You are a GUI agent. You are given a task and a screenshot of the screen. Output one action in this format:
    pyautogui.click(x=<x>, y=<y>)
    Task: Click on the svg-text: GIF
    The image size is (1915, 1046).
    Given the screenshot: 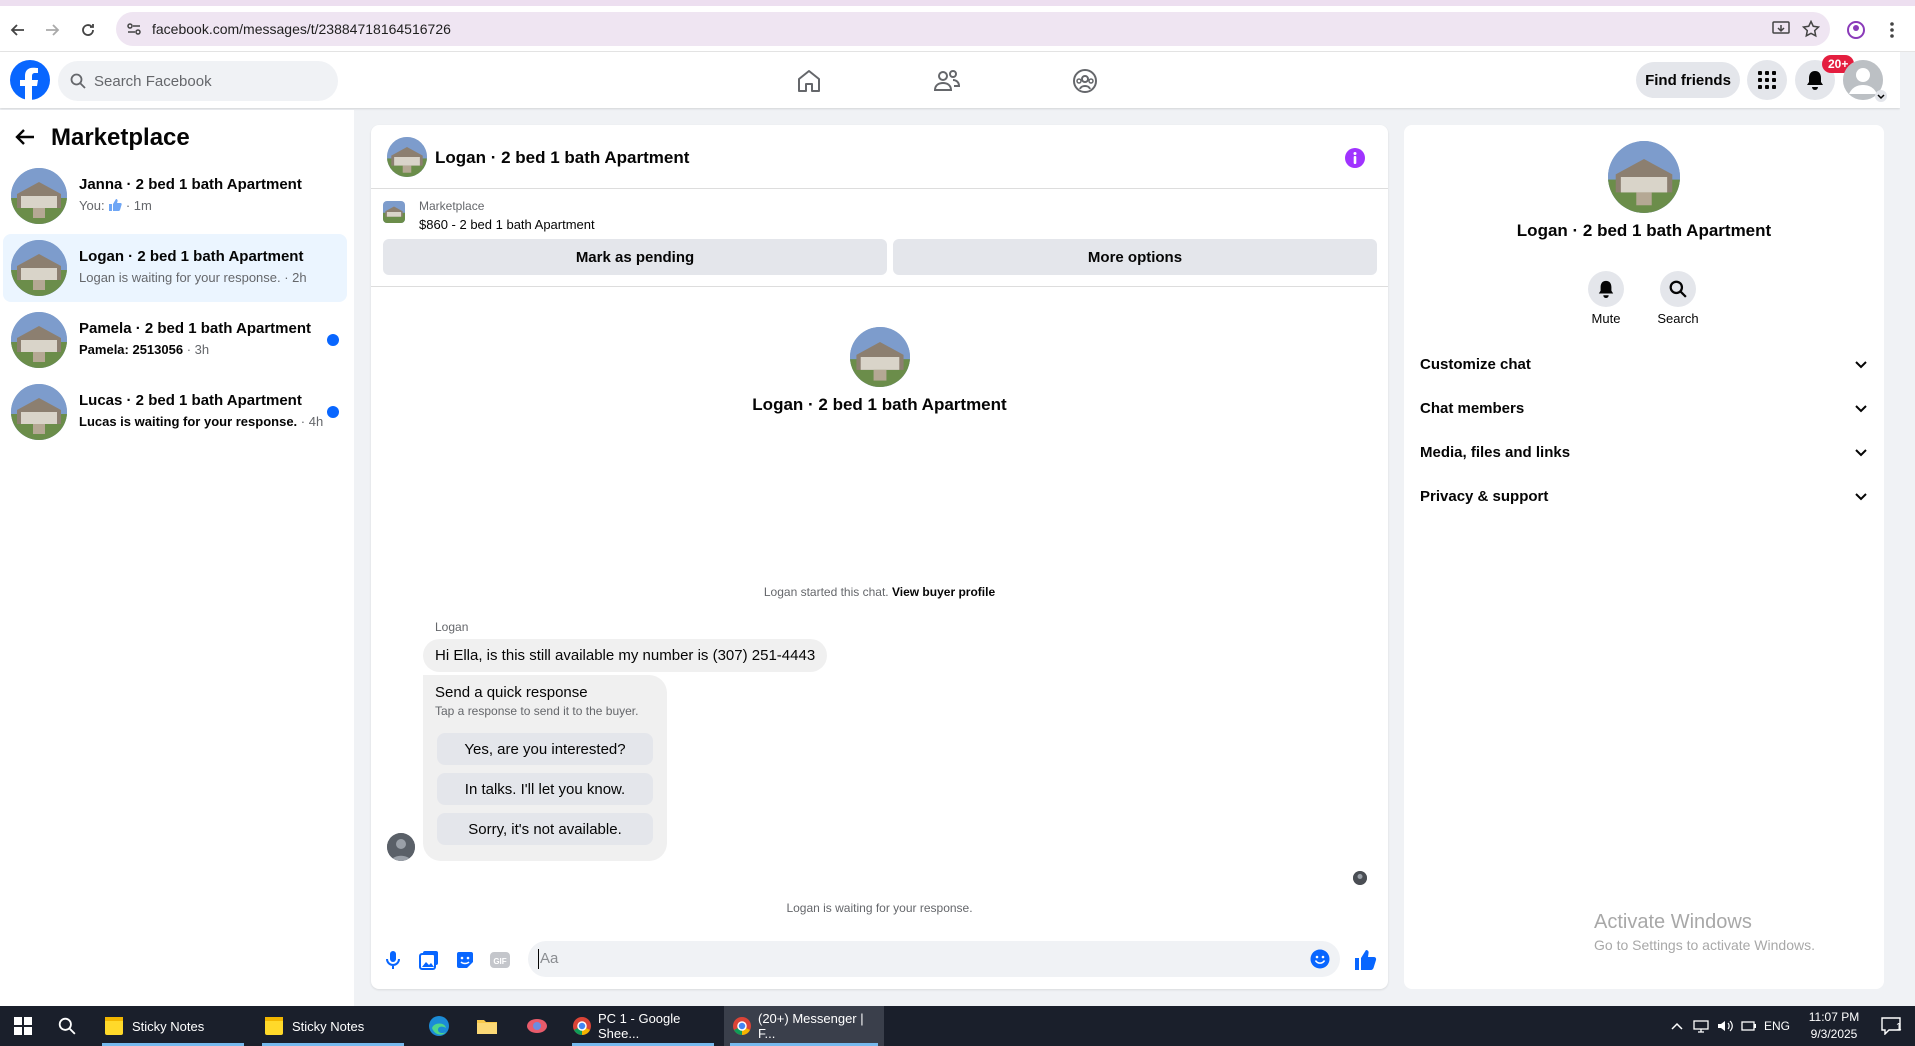 What is the action you would take?
    pyautogui.click(x=499, y=961)
    